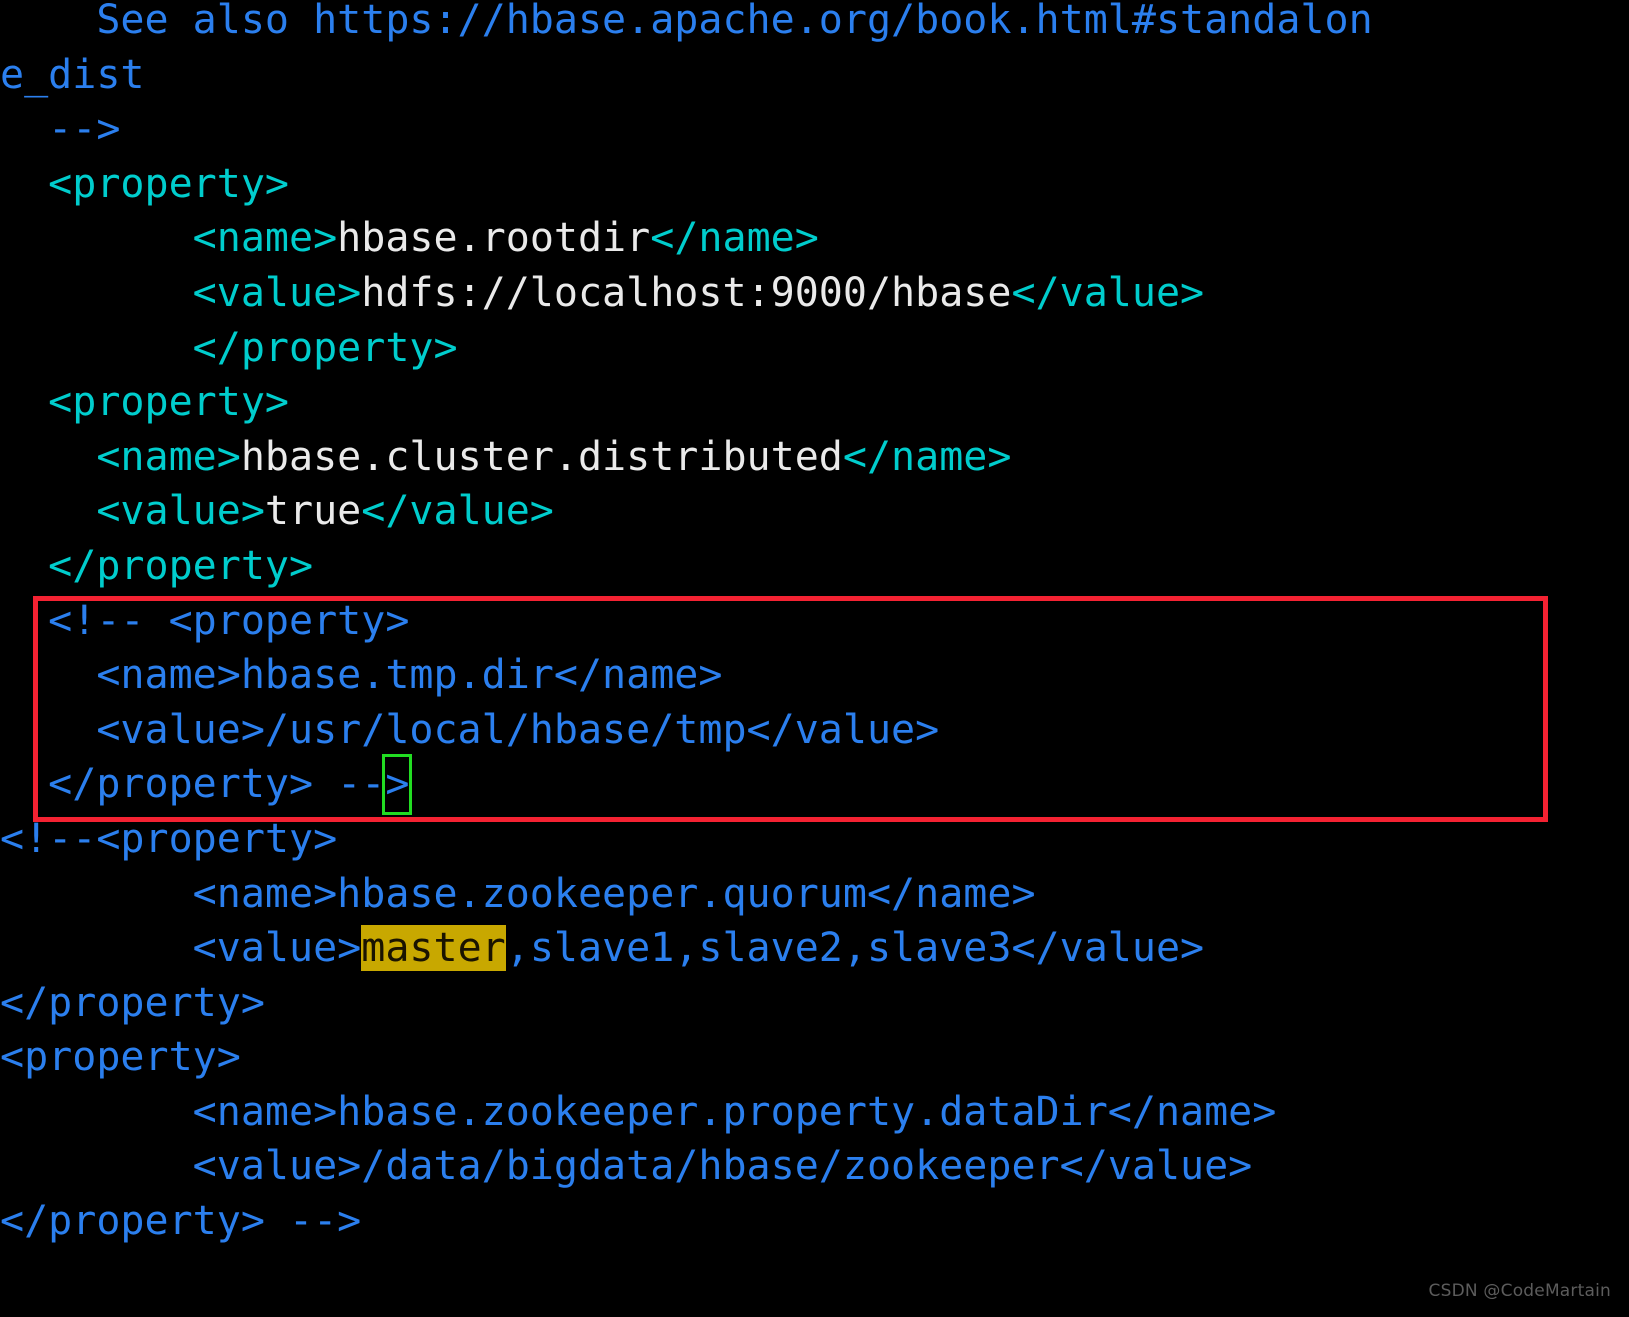 This screenshot has height=1317, width=1629. I want to click on xml-comment: <property>, so click(120, 1057).